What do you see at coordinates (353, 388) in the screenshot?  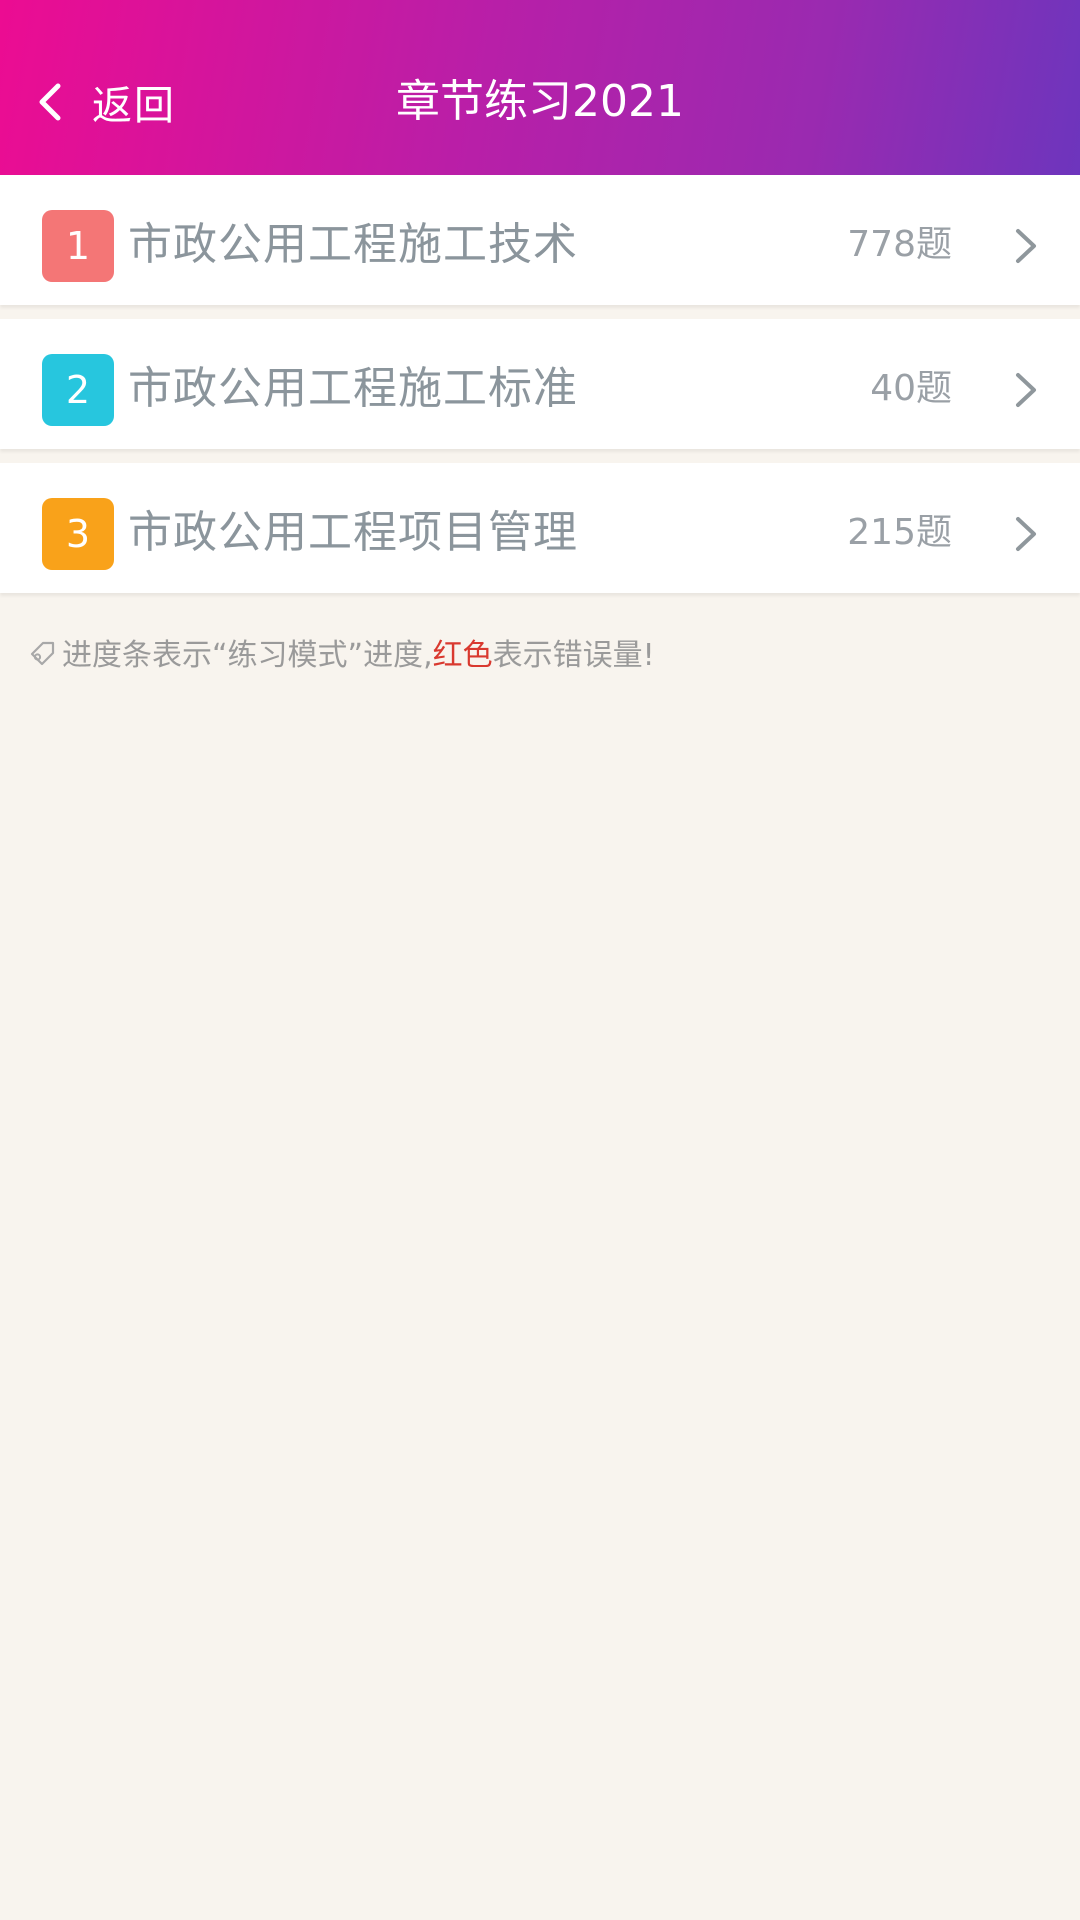 I see `chapter-title: 市政公用工程施工标准` at bounding box center [353, 388].